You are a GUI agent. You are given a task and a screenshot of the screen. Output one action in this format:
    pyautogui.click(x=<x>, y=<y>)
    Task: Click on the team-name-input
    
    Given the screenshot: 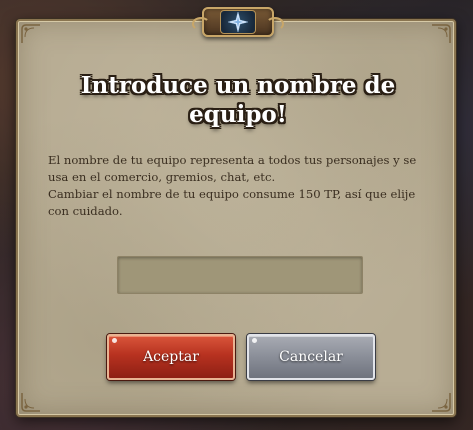 What is the action you would take?
    pyautogui.click(x=240, y=275)
    